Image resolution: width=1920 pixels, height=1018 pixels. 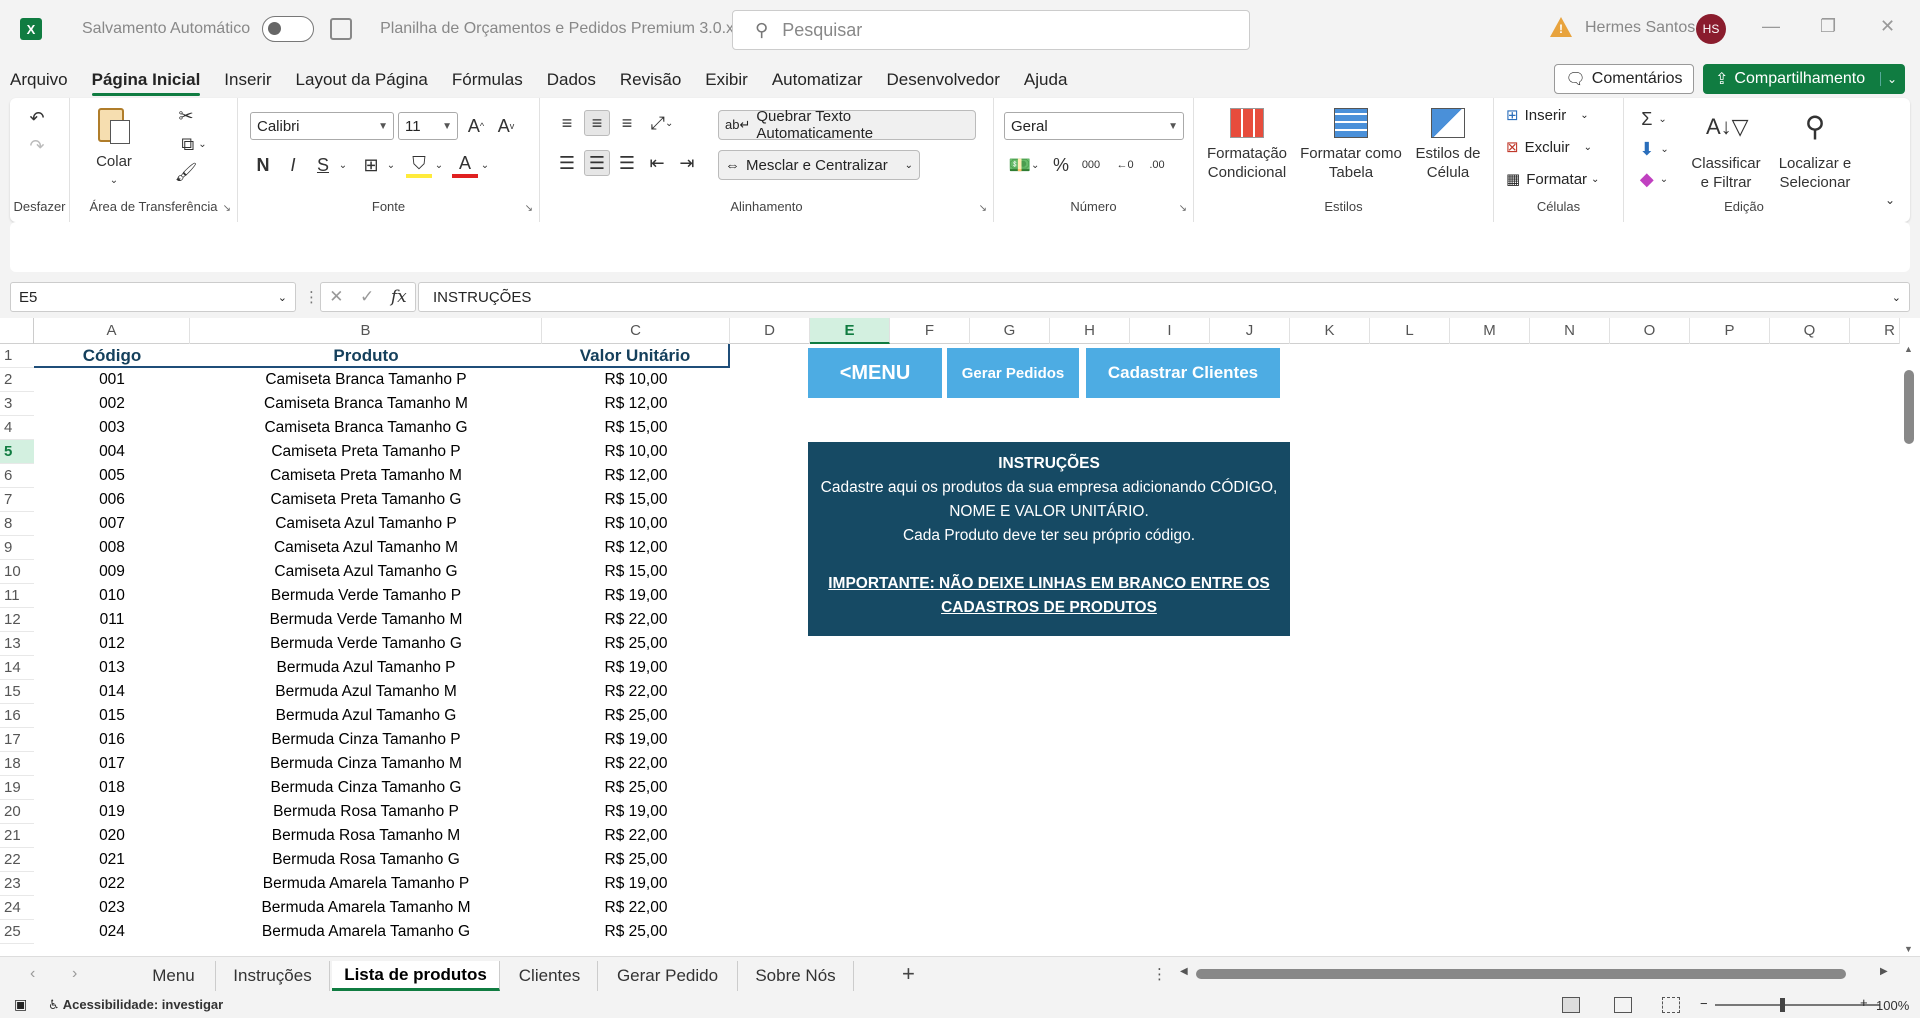 What do you see at coordinates (819, 165) in the screenshot?
I see `merge-center-button: ⇔ Mesclar e Centralizar ⌄` at bounding box center [819, 165].